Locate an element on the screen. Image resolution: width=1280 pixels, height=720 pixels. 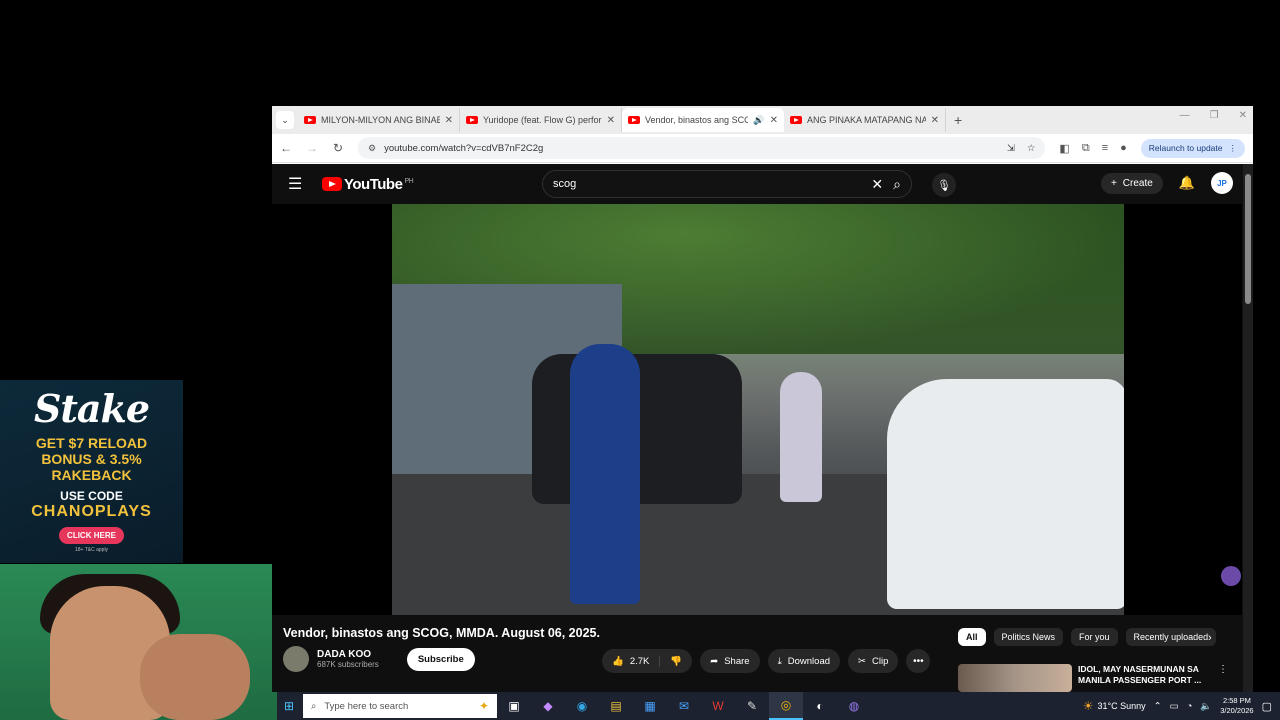
forward-icon: → is located at coordinates (312, 148).